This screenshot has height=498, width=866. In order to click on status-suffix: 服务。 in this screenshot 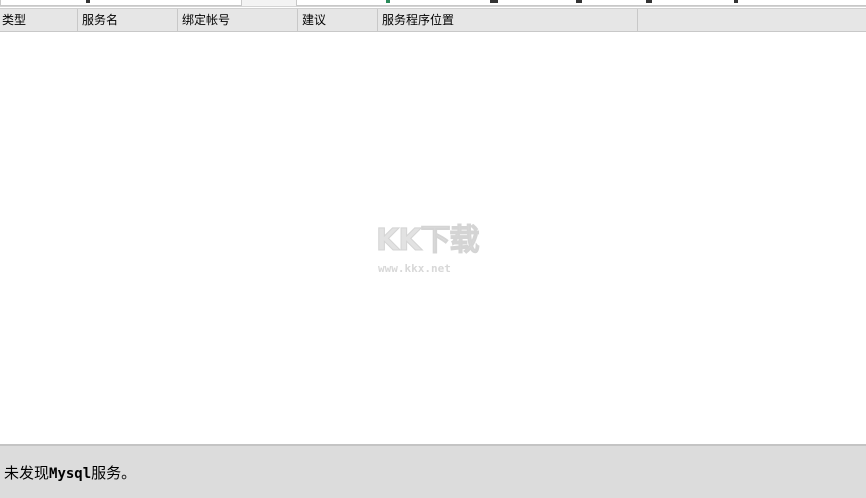, I will do `click(114, 473)`.